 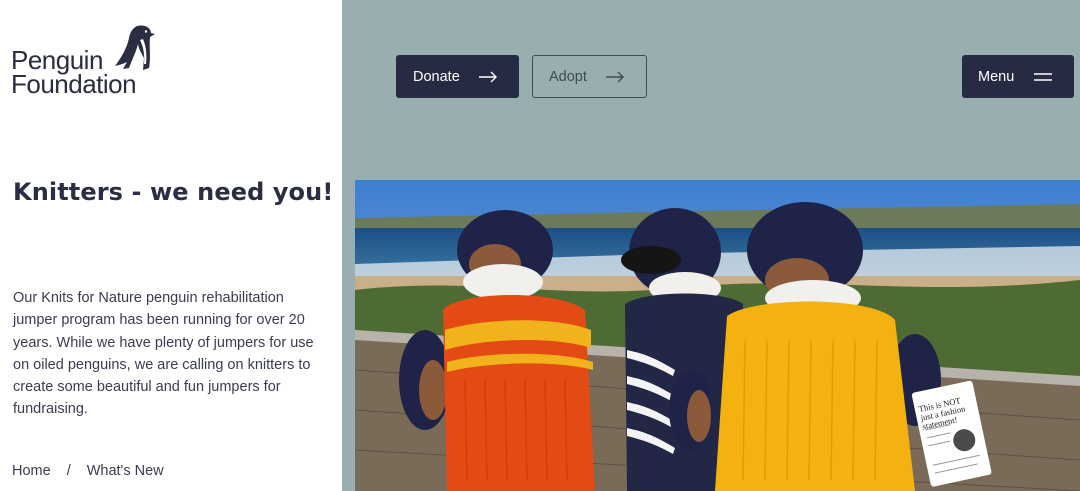 I want to click on penguin-foundation-logo: Penguin Foundation, so click(x=86, y=62).